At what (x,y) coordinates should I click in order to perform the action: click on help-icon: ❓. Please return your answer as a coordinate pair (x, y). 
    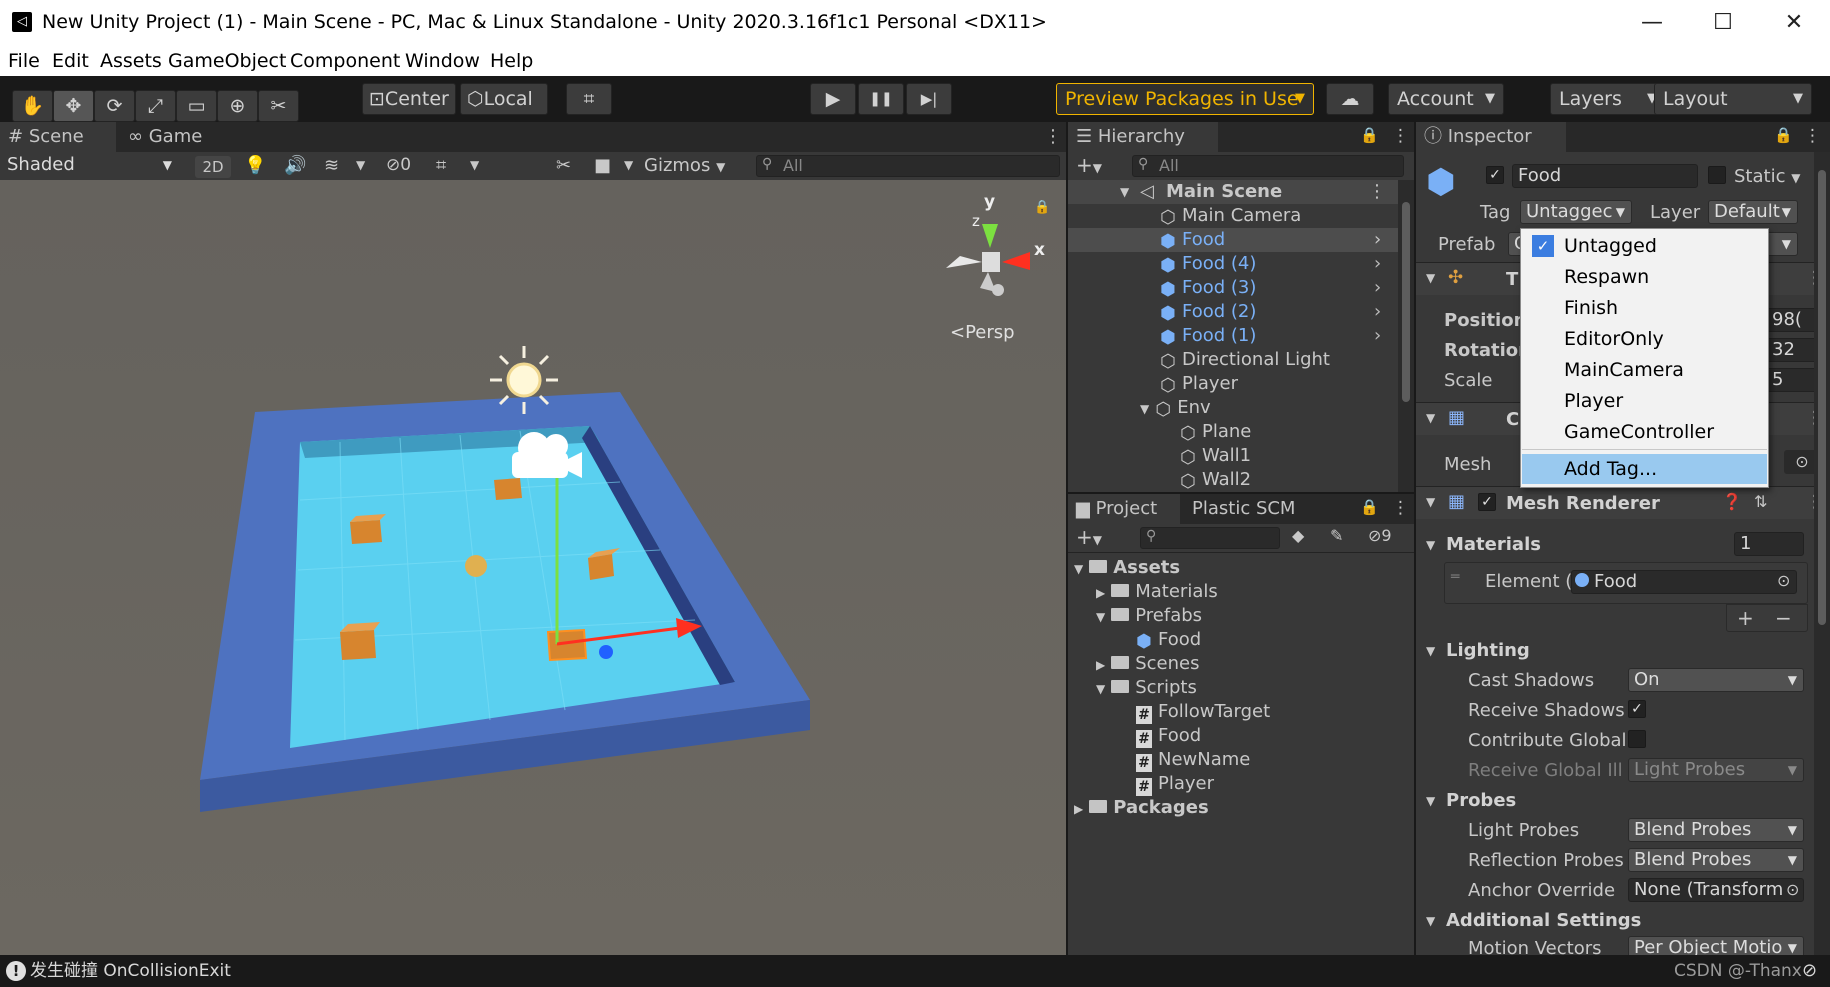
    Looking at the image, I should click on (1732, 501).